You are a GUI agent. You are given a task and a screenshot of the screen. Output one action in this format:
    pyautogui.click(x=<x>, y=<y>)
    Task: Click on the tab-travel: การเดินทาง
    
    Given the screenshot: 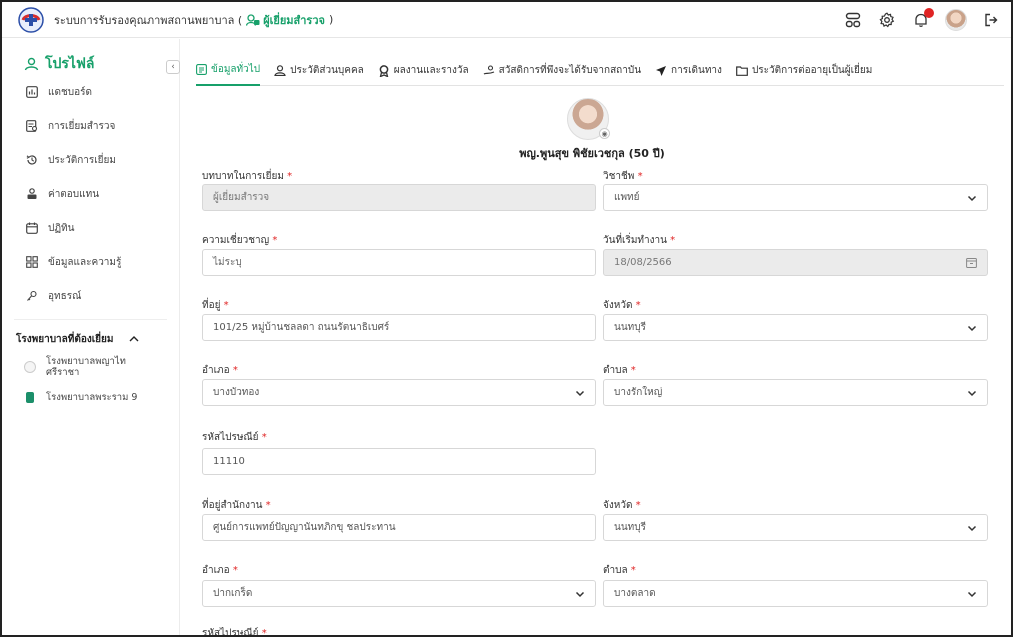 What is the action you would take?
    pyautogui.click(x=688, y=71)
    